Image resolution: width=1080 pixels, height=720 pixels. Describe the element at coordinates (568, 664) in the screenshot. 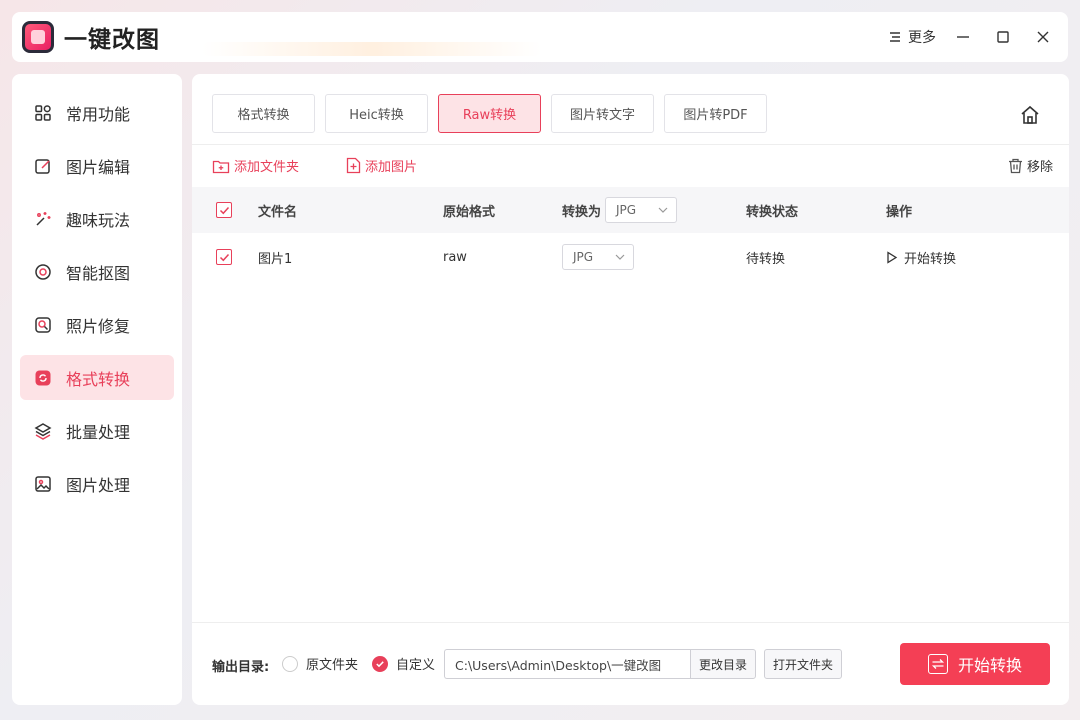

I see `output-path-input` at that location.